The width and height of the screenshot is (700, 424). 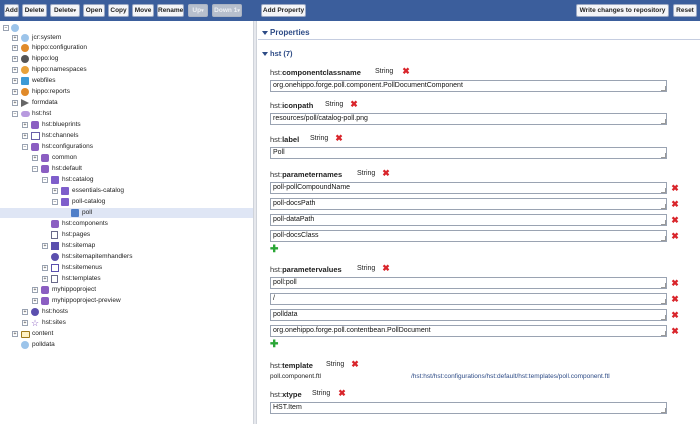 I want to click on parametervalues-input-3: polldata, so click(x=468, y=315).